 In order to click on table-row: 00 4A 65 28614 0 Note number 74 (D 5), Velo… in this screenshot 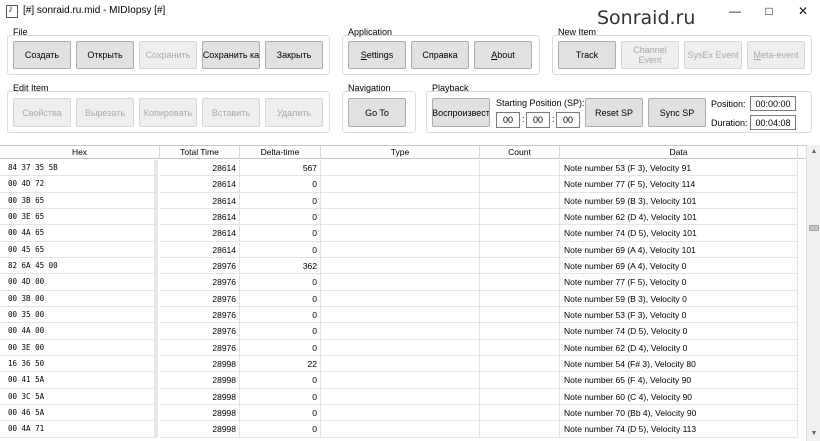, I will do `click(403, 233)`.